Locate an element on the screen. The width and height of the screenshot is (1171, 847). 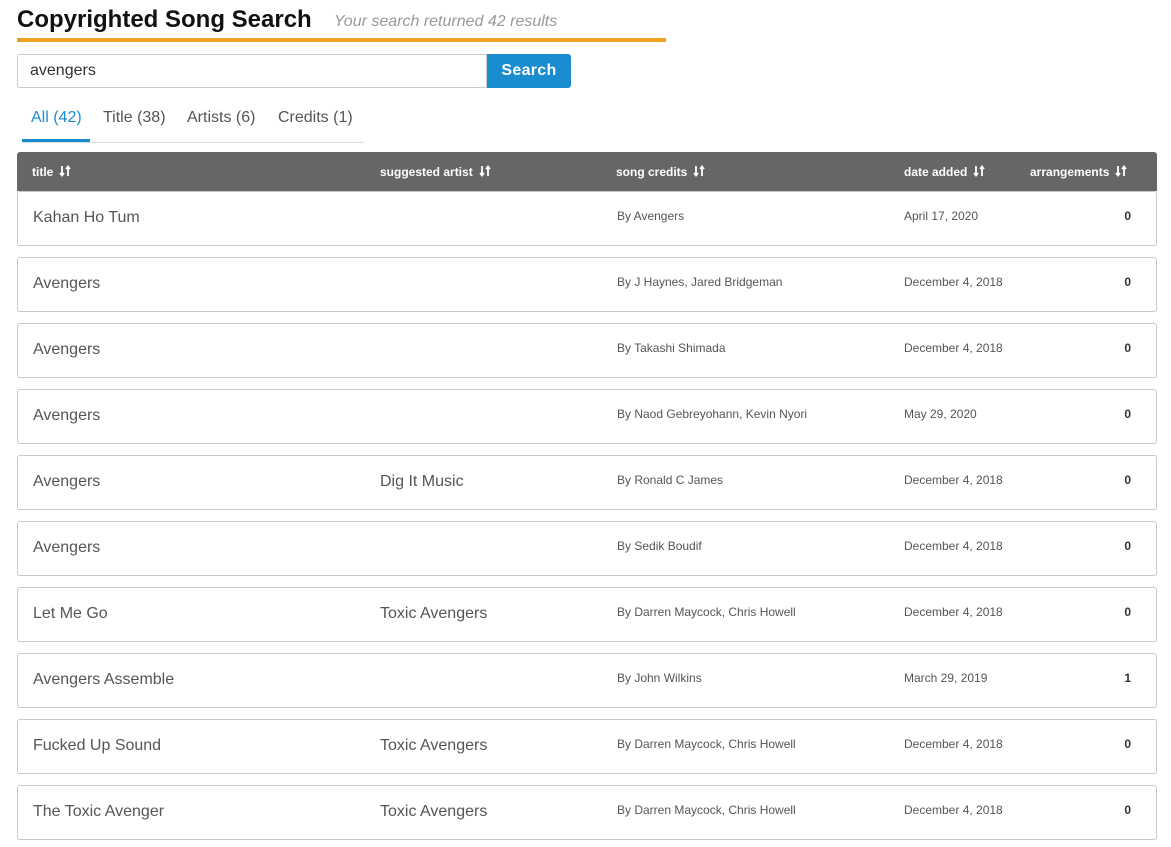
column-header-suggested-artist: suggested artist is located at coordinates (435, 172).